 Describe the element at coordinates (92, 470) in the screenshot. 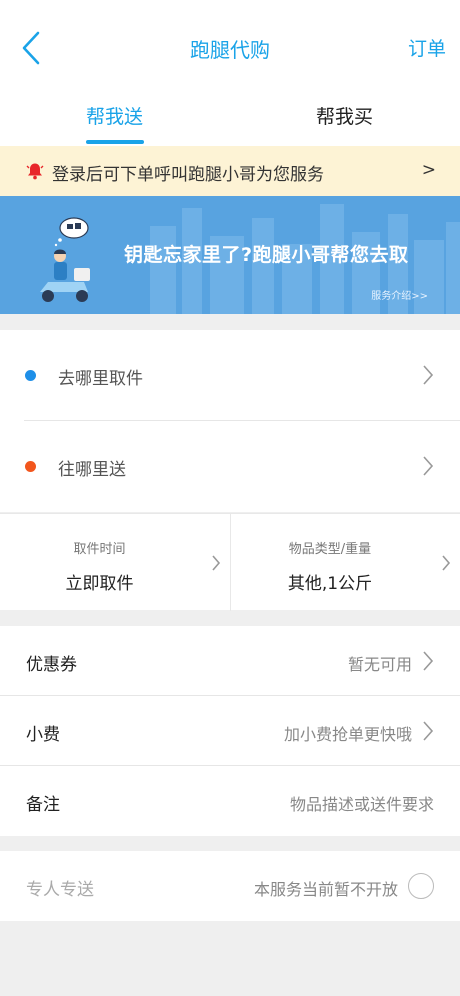

I see `delivery-address-label: 往哪里送` at that location.